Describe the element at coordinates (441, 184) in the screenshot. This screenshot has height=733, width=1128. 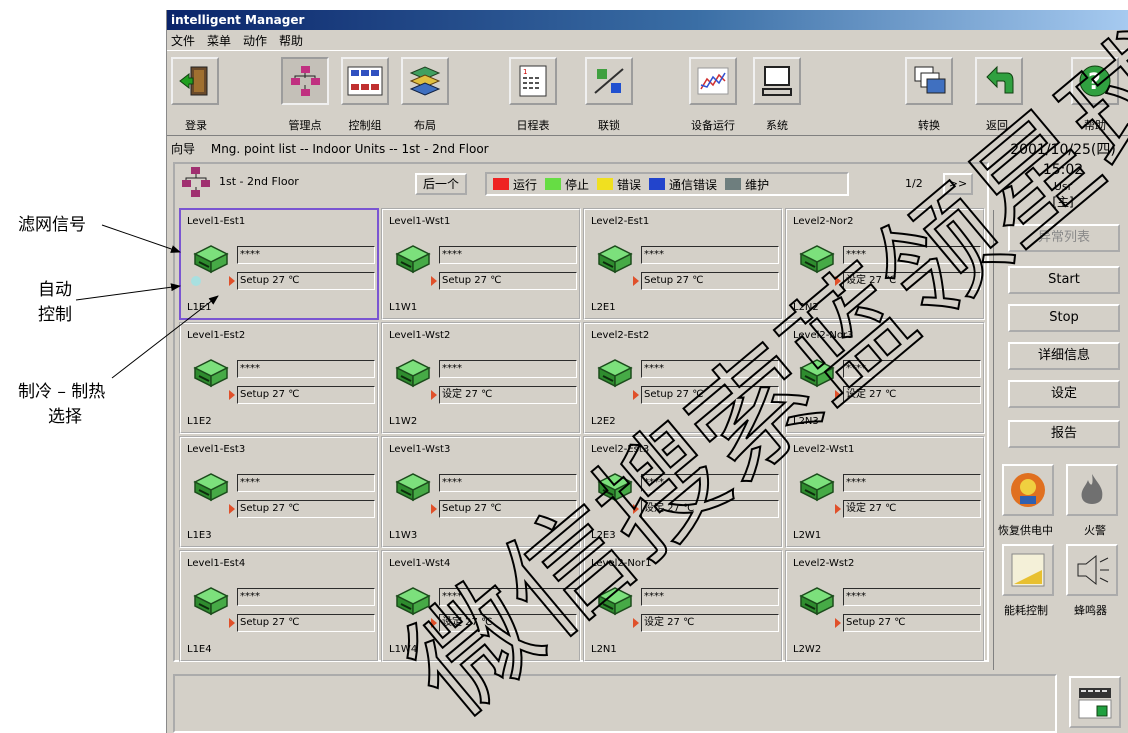
I see `previous-button: 后一个` at that location.